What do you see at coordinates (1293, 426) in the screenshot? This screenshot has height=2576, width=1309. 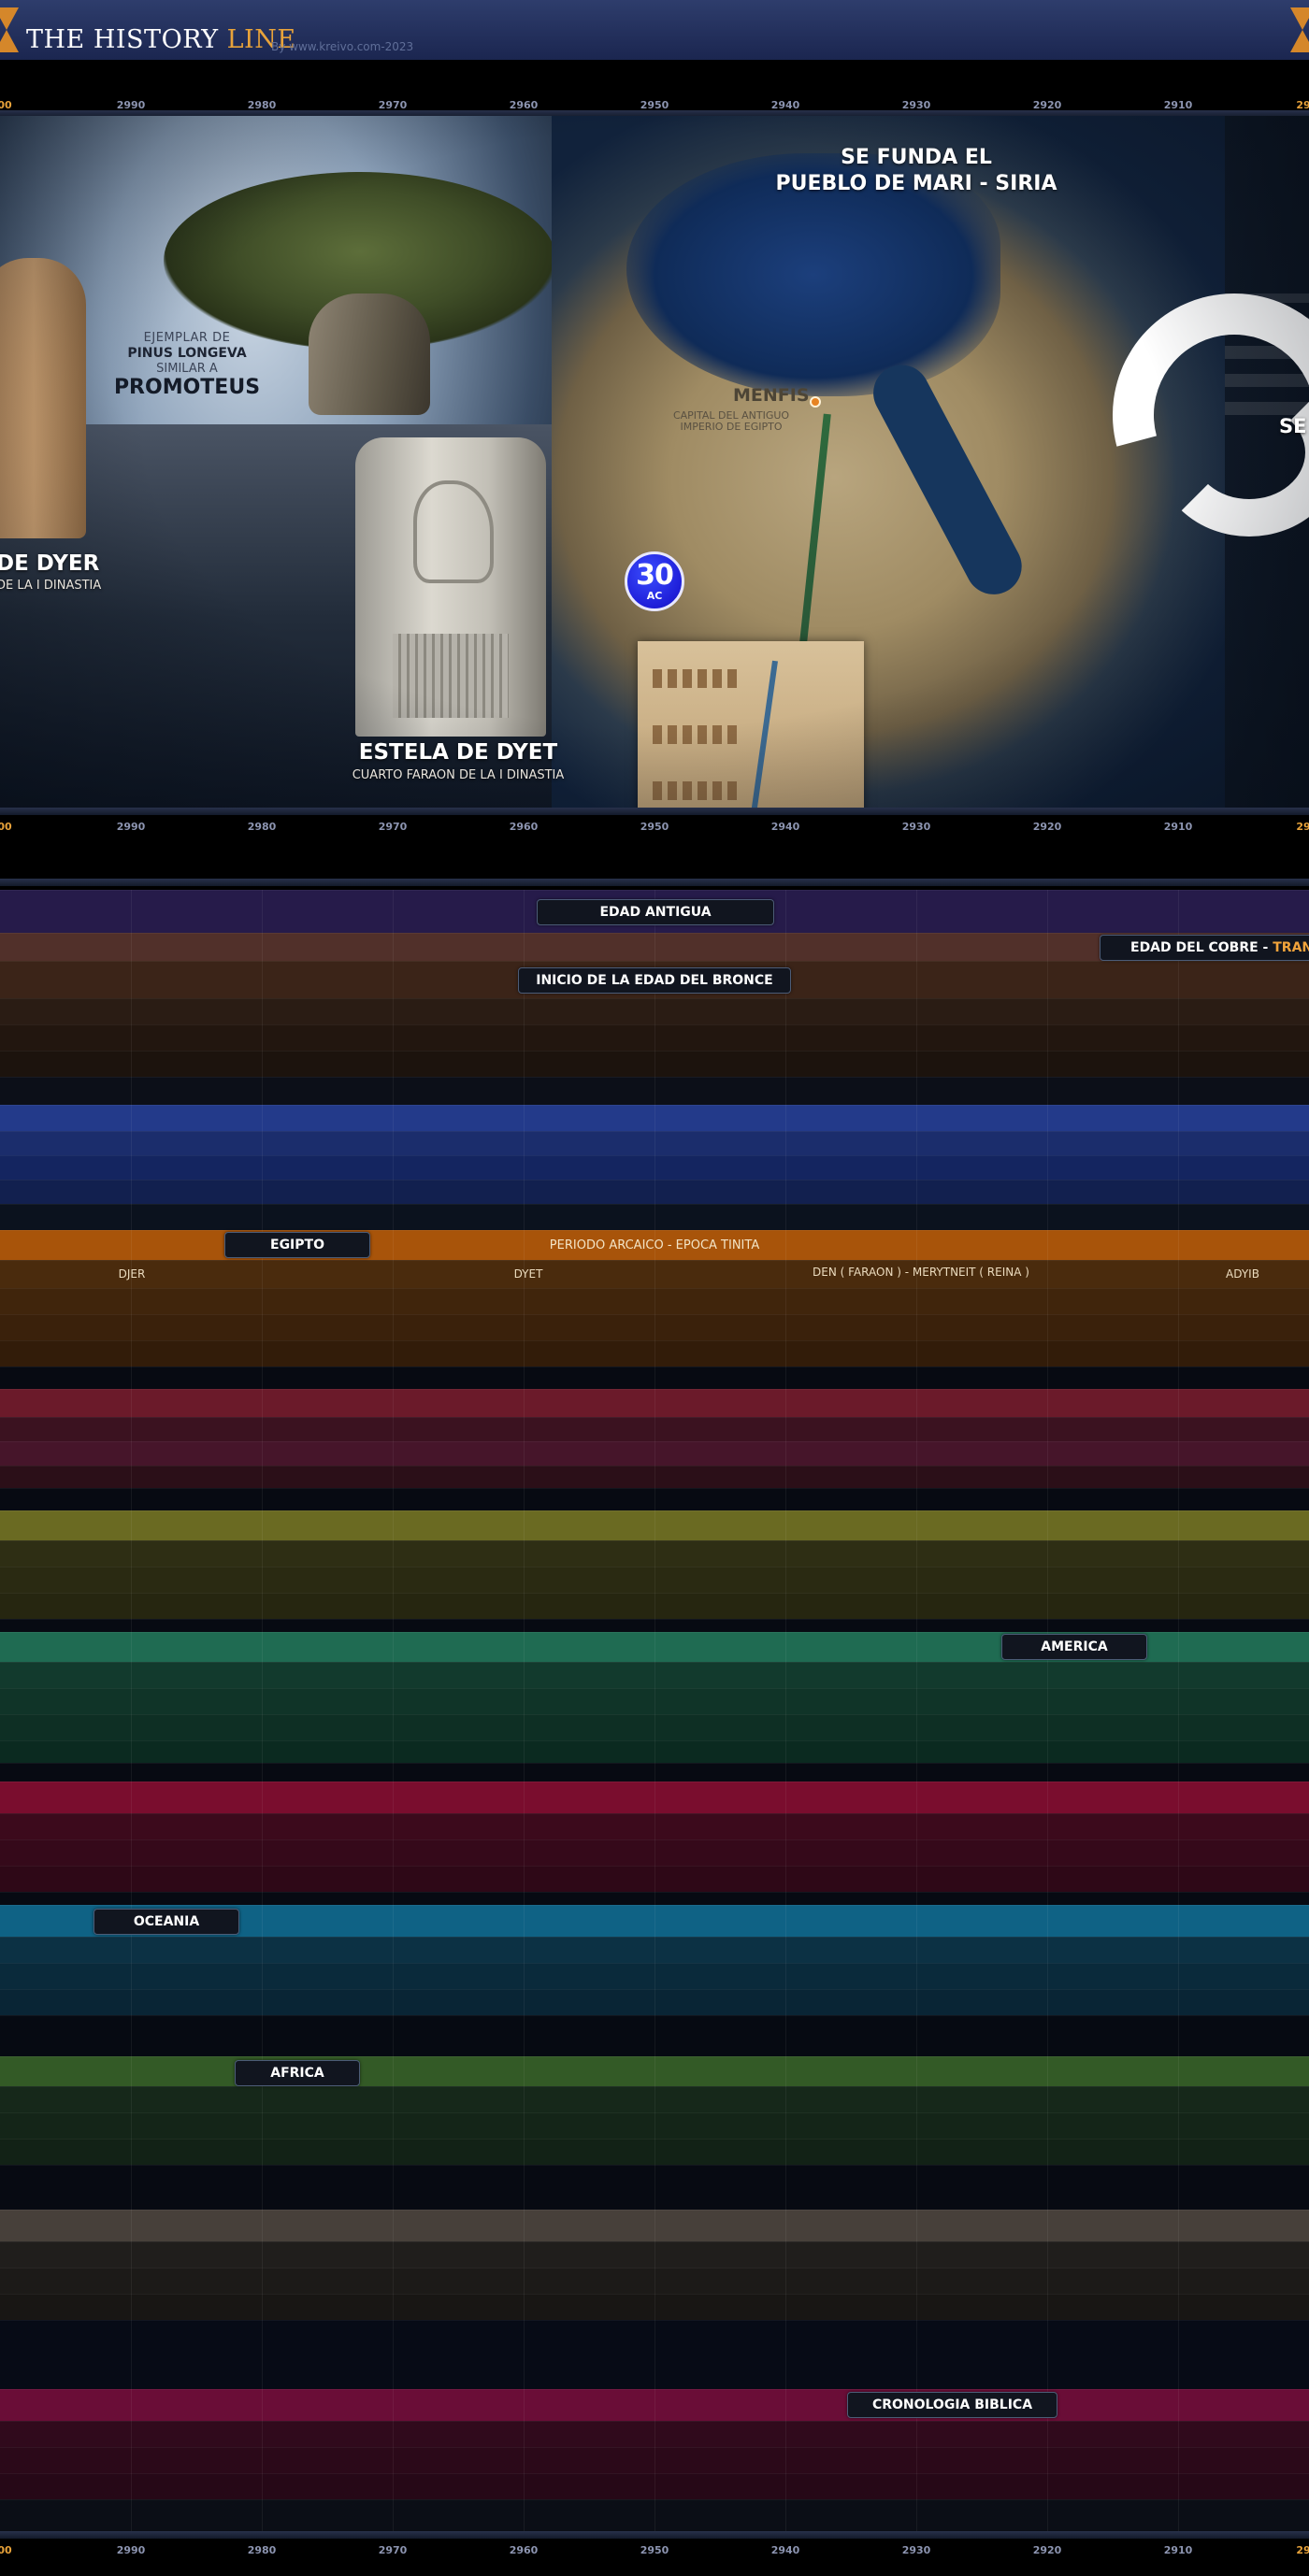 I see `right-cut-caption: SE` at bounding box center [1293, 426].